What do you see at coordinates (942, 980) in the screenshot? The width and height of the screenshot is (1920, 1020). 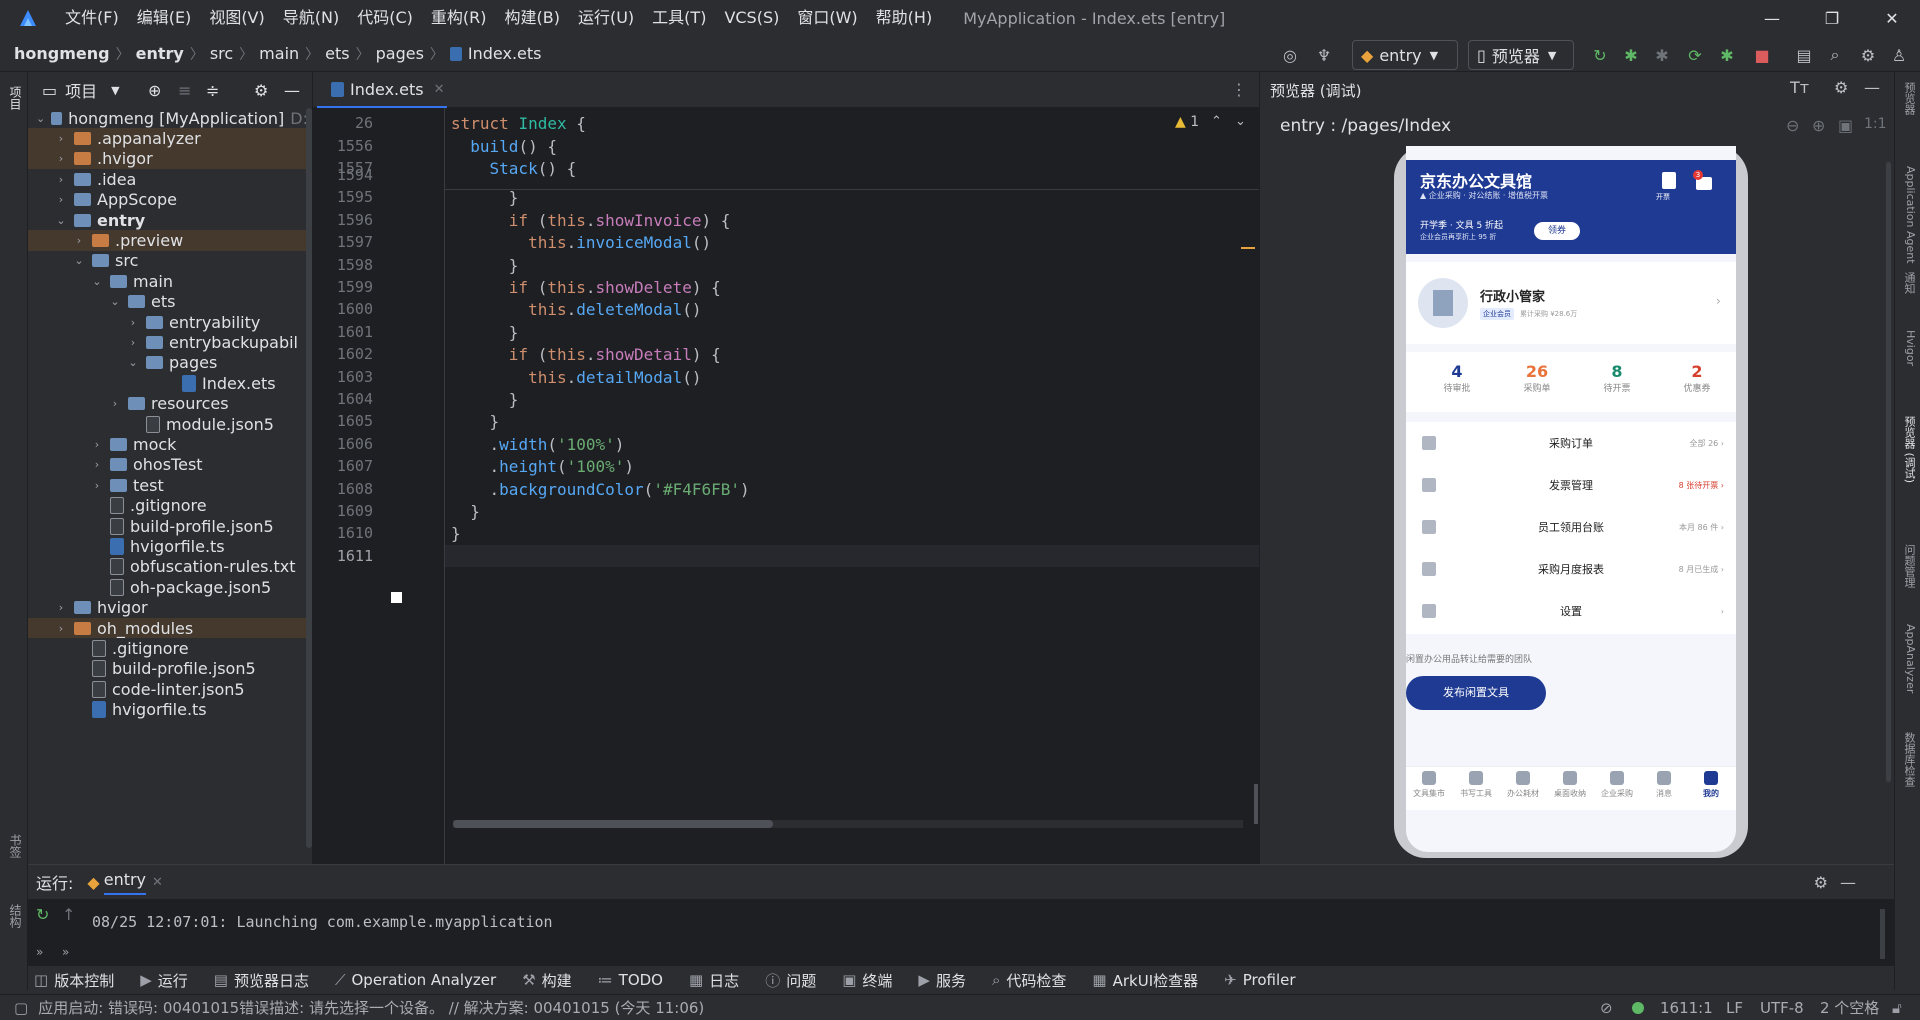 I see `bottom-tool-button: ▶ 服务` at bounding box center [942, 980].